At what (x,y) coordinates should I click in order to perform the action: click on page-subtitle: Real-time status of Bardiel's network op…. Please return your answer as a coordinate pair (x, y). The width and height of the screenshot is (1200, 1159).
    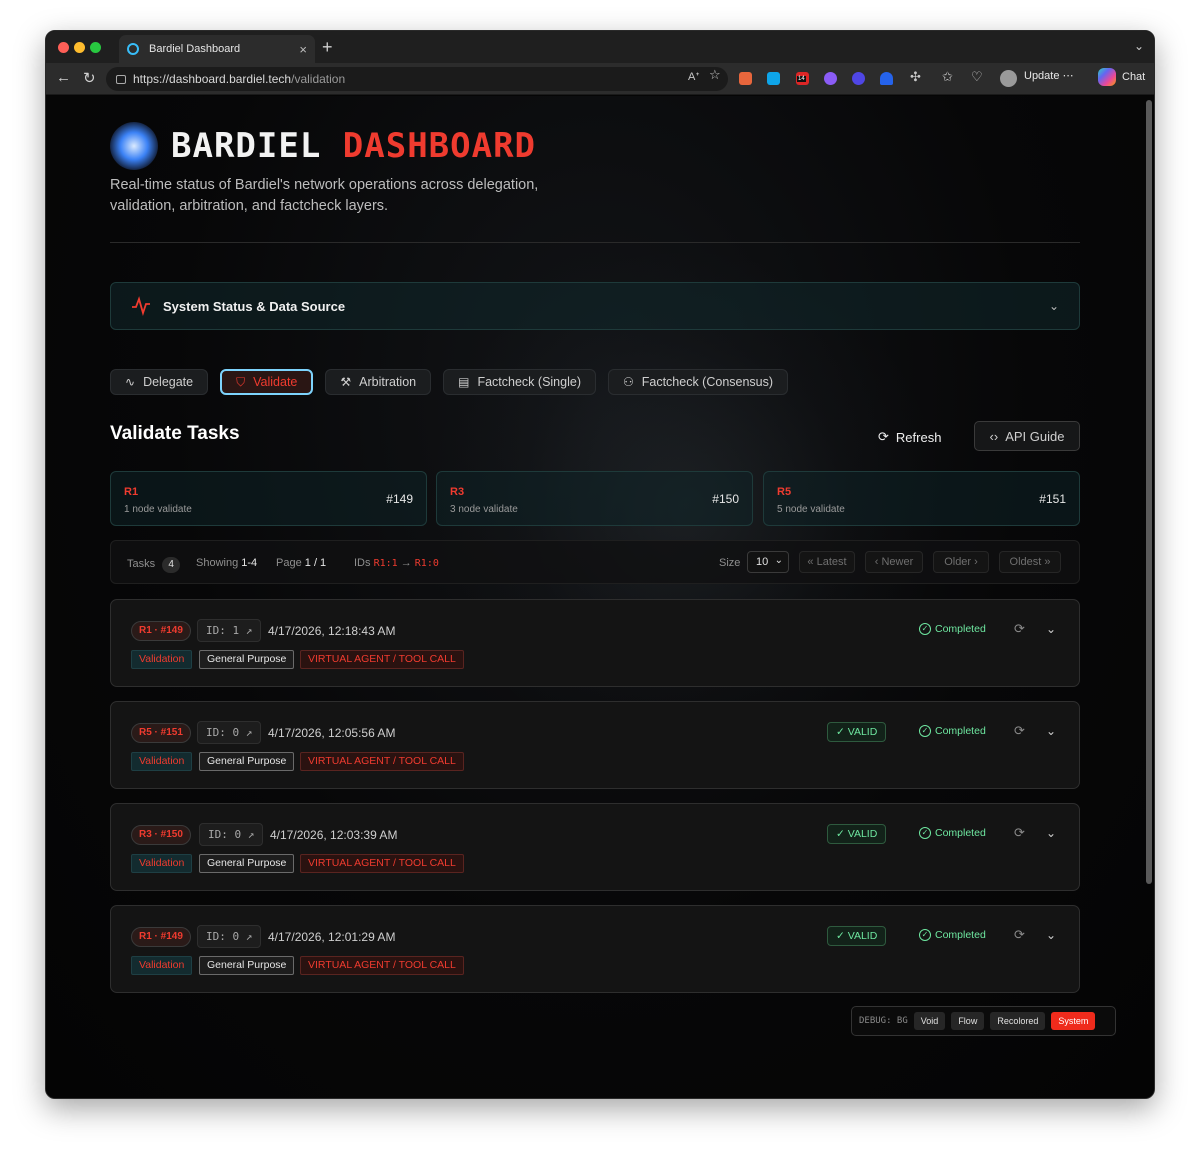
    Looking at the image, I should click on (324, 195).